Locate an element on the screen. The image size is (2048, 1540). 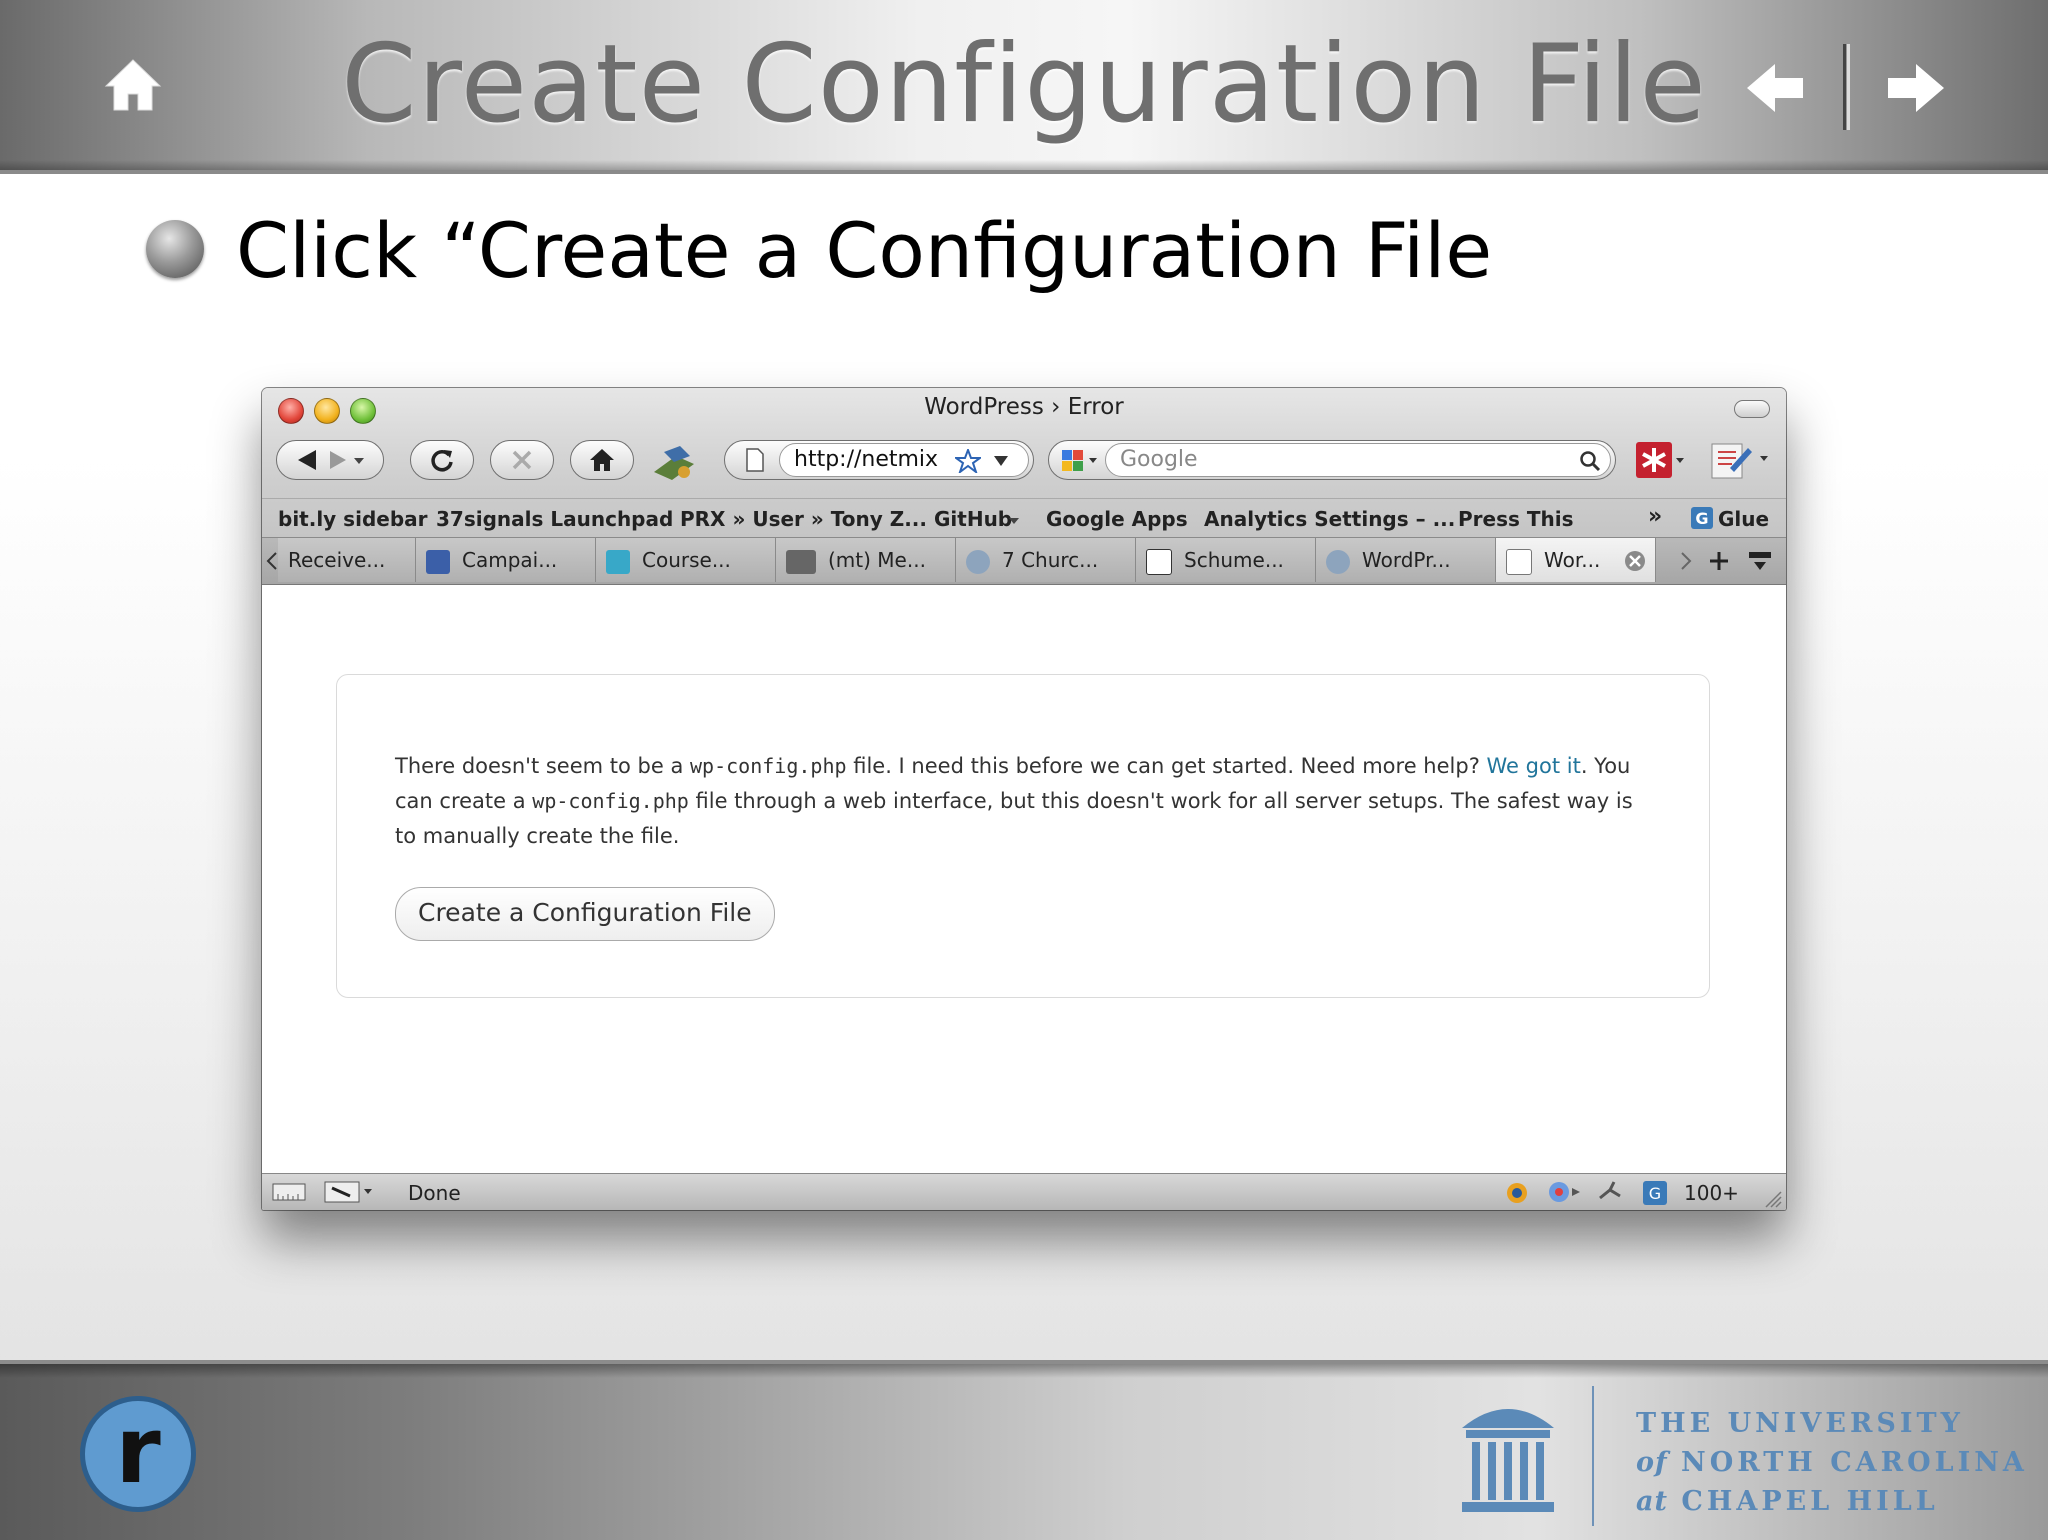
browser-home-icon is located at coordinates (602, 460).